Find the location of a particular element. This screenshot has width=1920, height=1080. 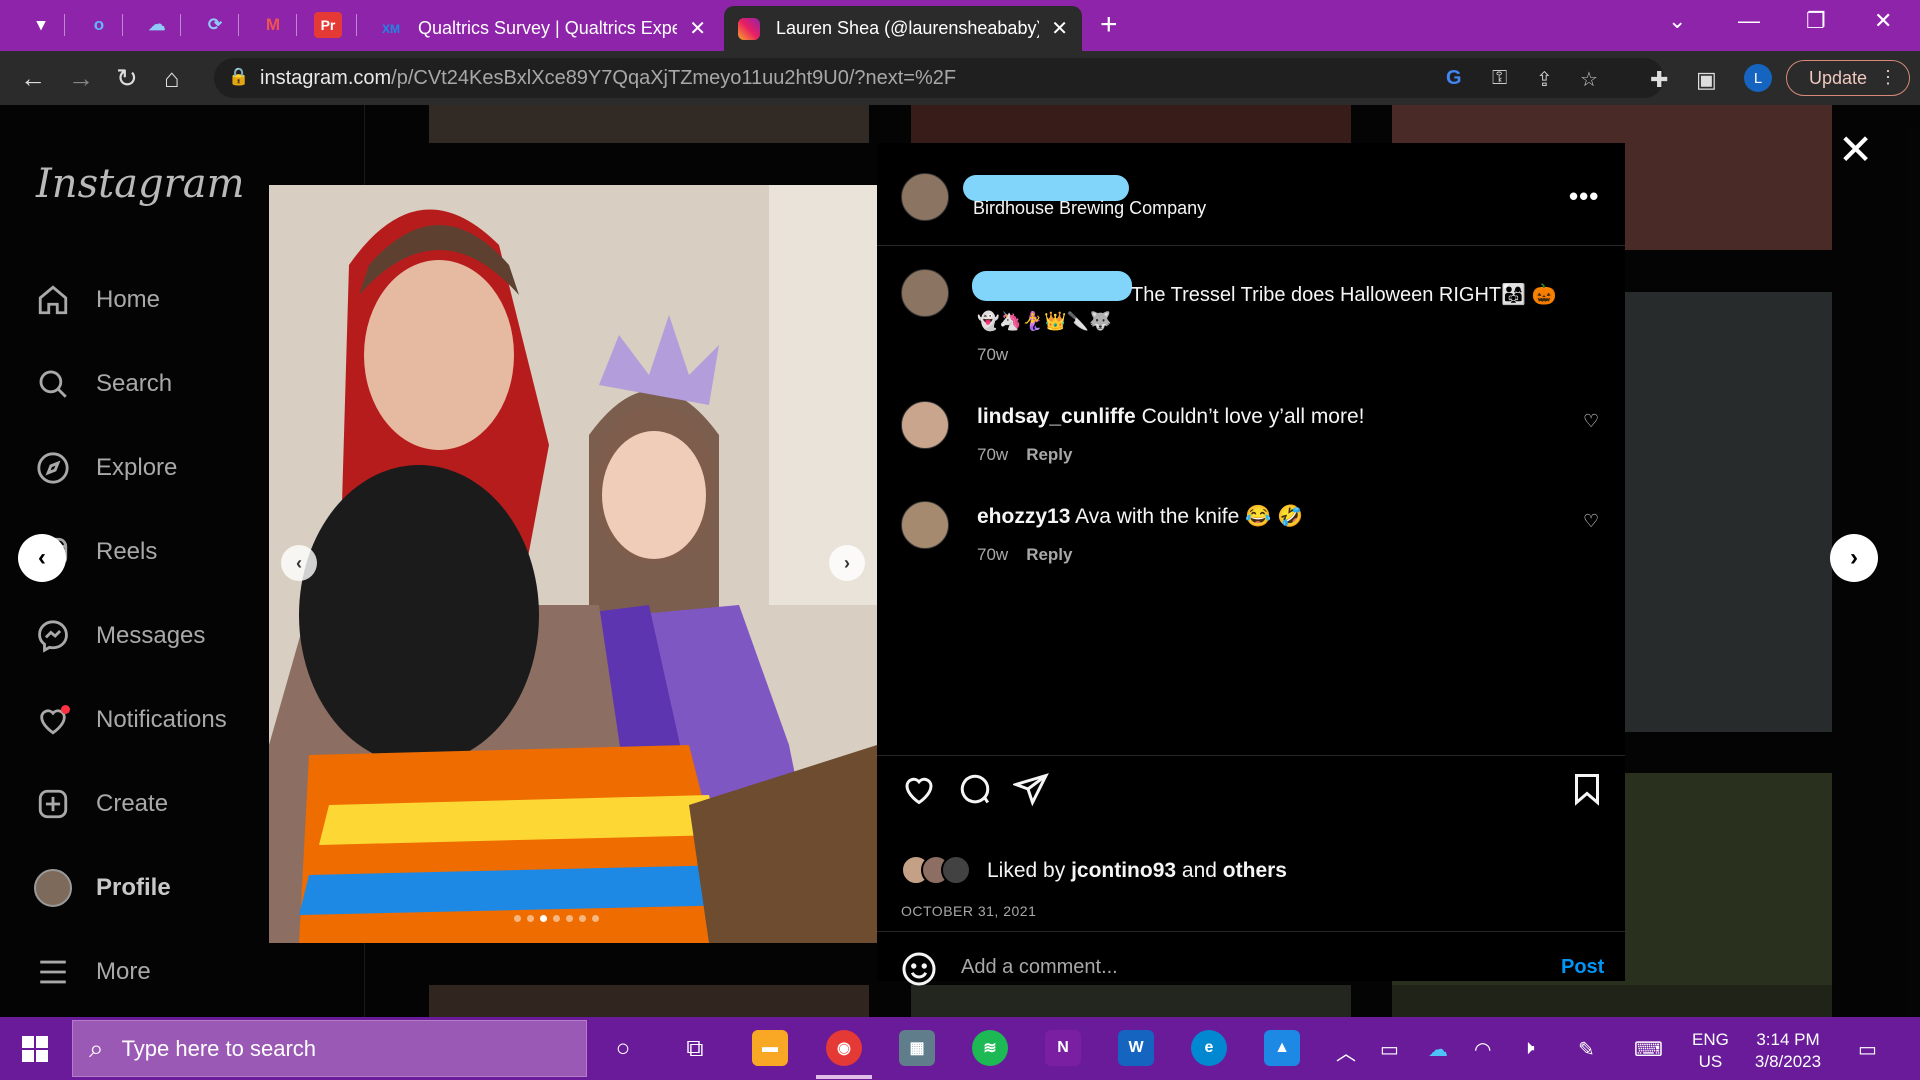

taskbar-search-box: ⌕ Type here to search is located at coordinates (329, 1048).